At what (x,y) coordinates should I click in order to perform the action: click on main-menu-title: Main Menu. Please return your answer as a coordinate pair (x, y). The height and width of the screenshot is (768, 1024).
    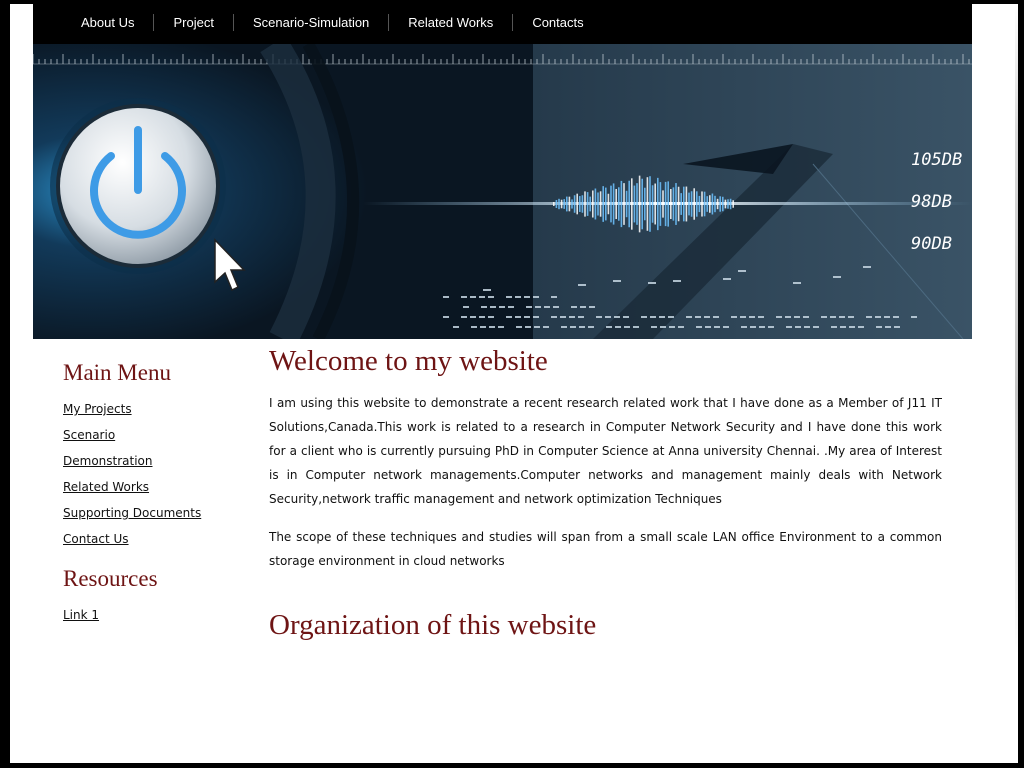
    Looking at the image, I should click on (117, 372).